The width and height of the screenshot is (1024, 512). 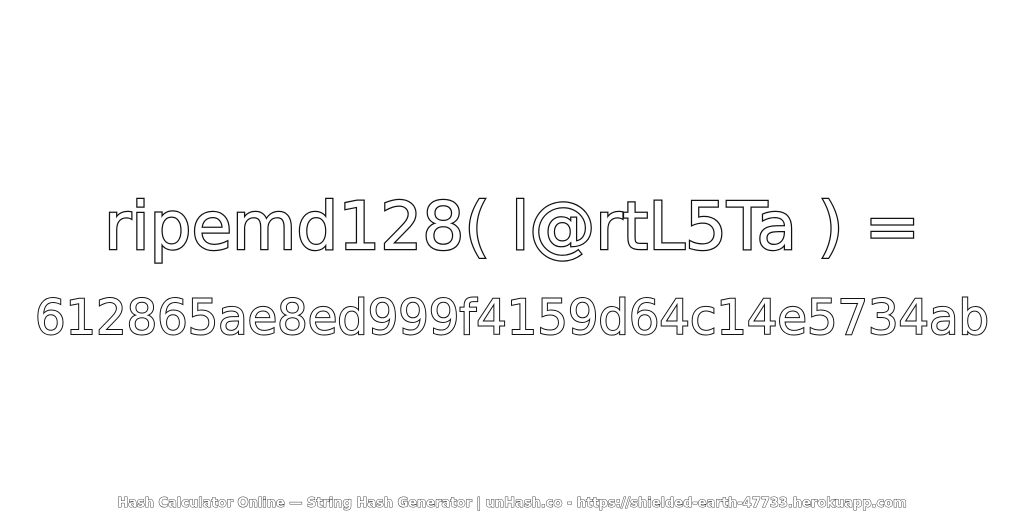 What do you see at coordinates (512, 227) in the screenshot?
I see `hash-expression: ripemd128( l@rtL5Ta ) =` at bounding box center [512, 227].